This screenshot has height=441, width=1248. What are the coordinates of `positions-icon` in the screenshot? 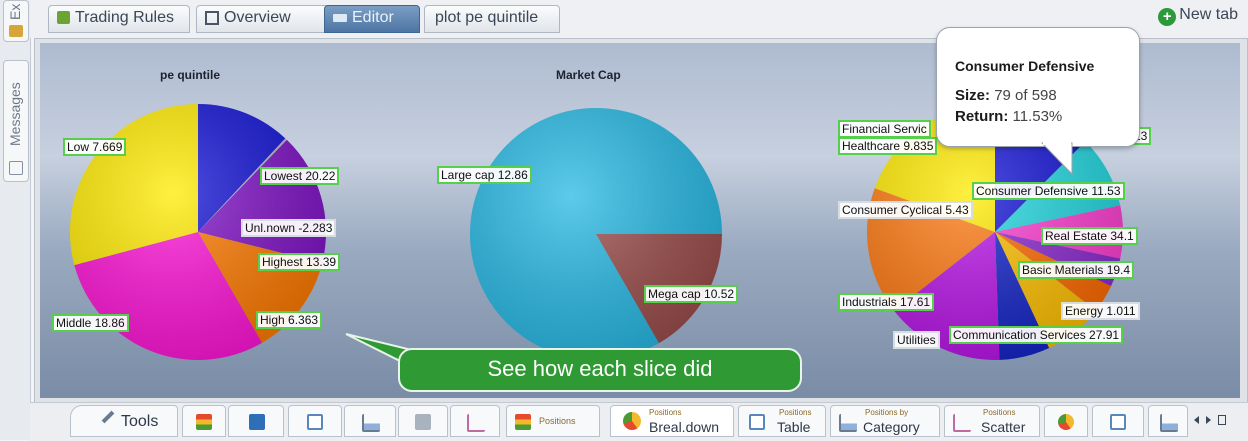 It's located at (523, 422).